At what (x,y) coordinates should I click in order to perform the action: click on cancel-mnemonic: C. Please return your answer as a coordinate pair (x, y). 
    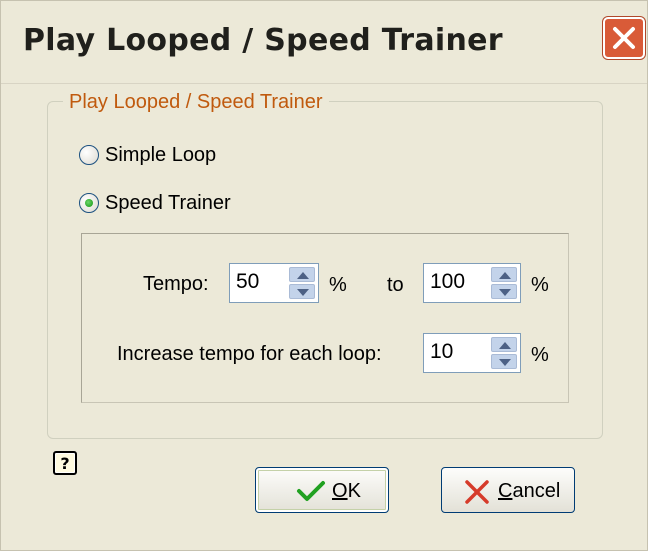
    Looking at the image, I should click on (505, 491).